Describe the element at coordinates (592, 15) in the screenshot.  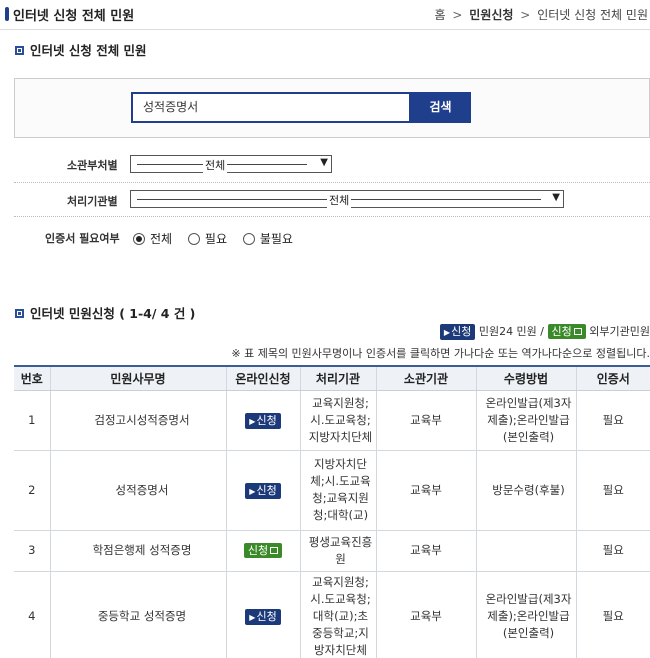
I see `breadcrumb-current: 인터넷 신청 전체 민원` at that location.